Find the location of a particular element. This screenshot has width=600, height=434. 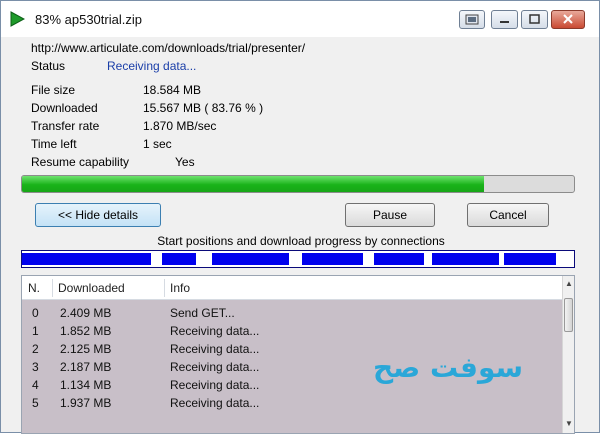

row-downloaded: 2.125 MB is located at coordinates (86, 349).